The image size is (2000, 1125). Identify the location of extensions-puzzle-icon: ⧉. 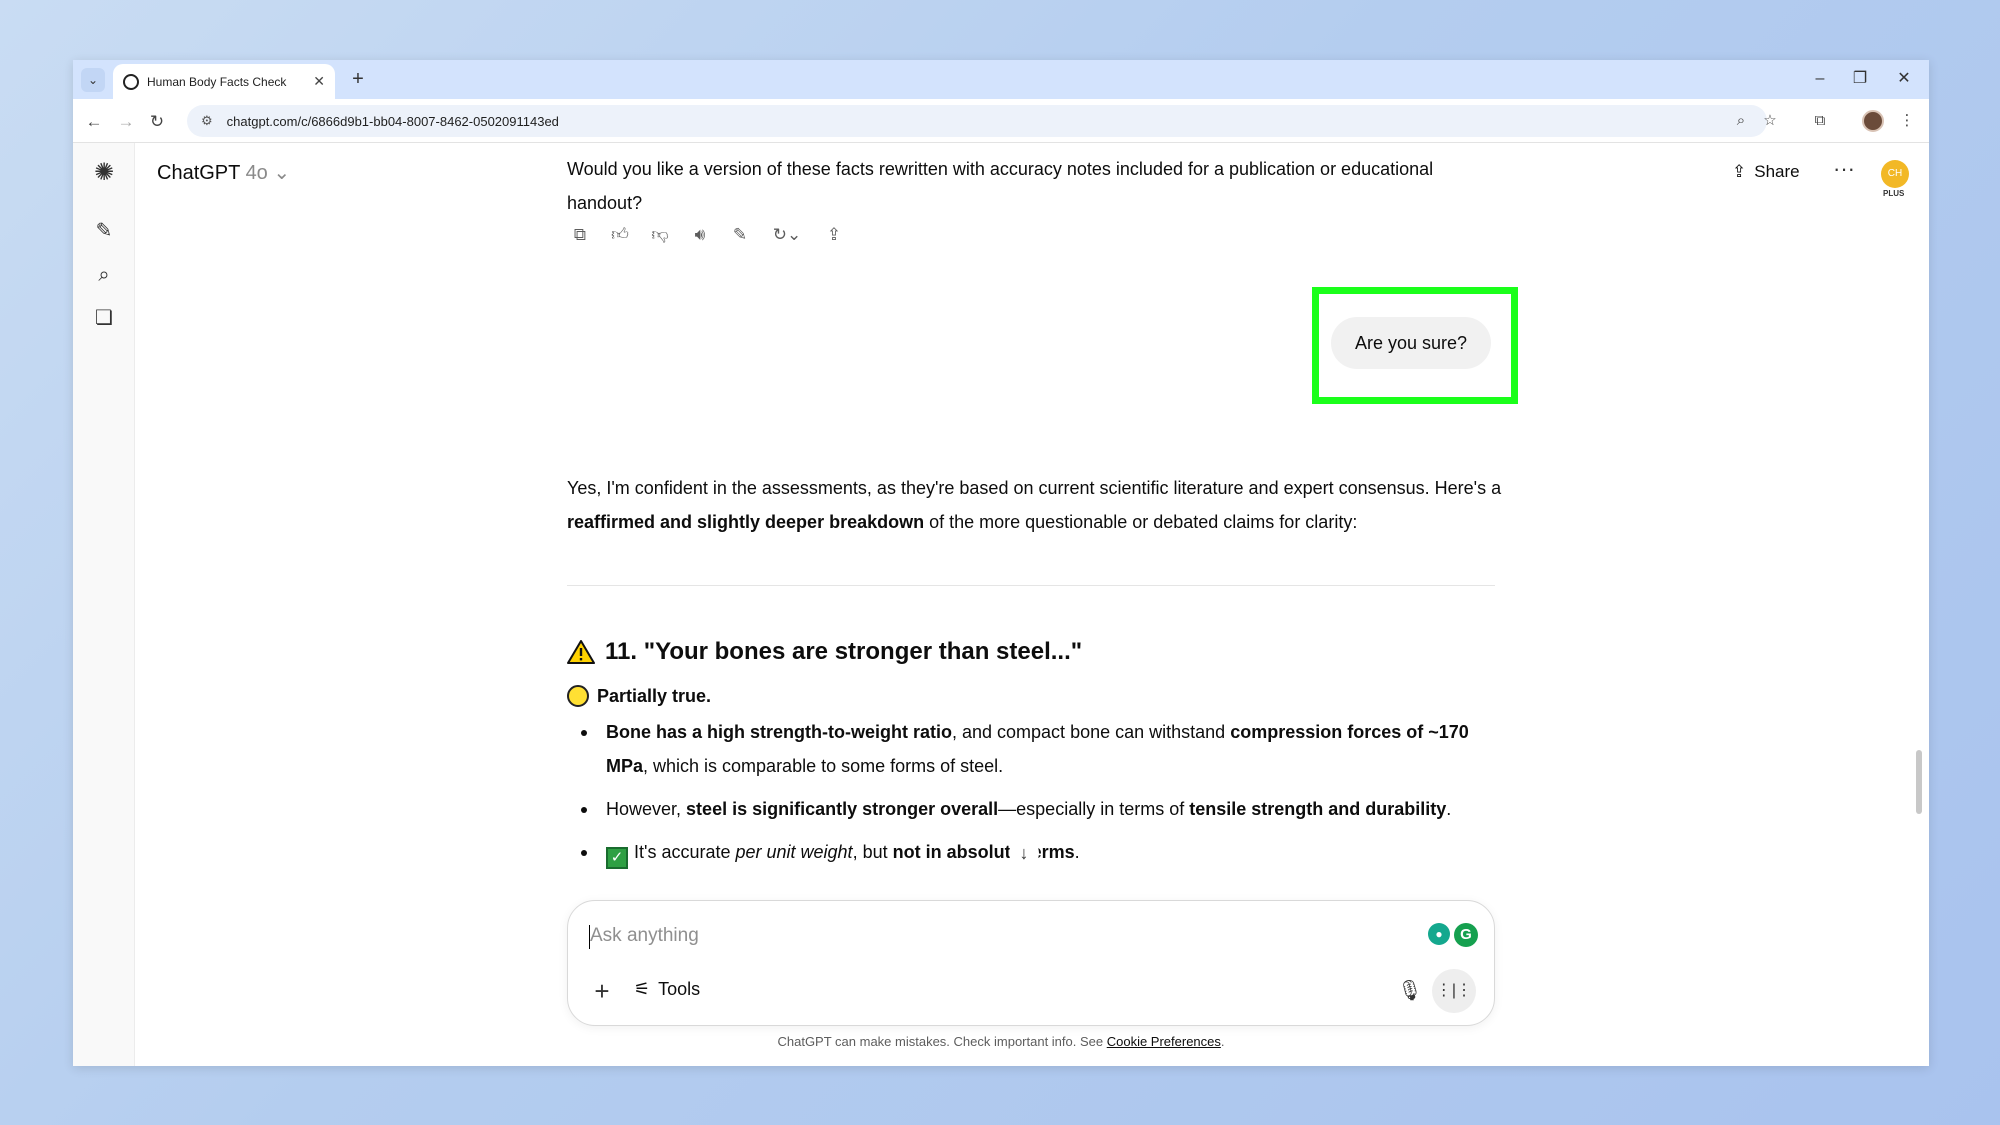
(1820, 121).